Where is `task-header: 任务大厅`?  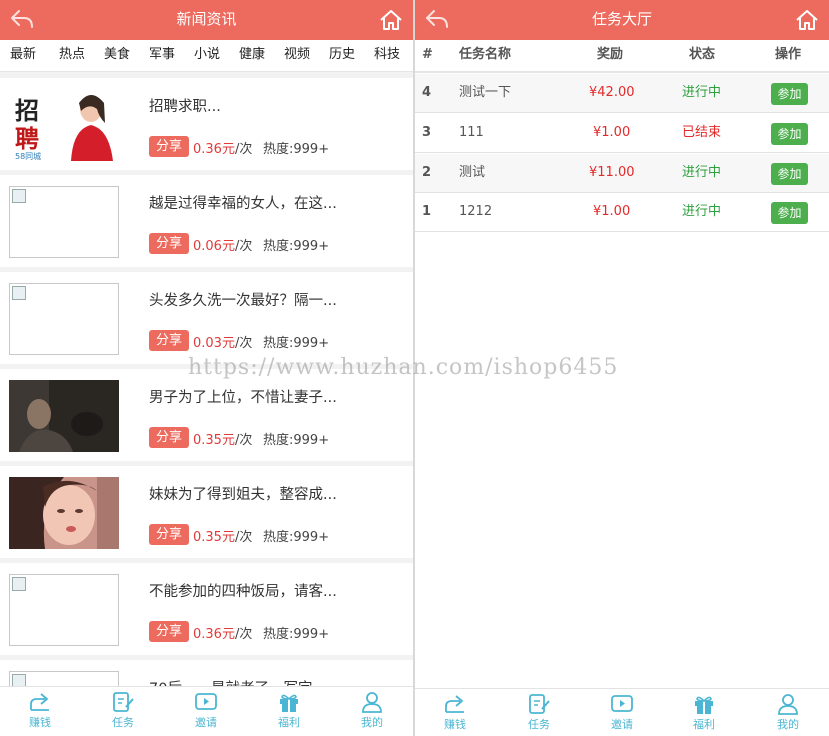 task-header: 任务大厅 is located at coordinates (622, 20).